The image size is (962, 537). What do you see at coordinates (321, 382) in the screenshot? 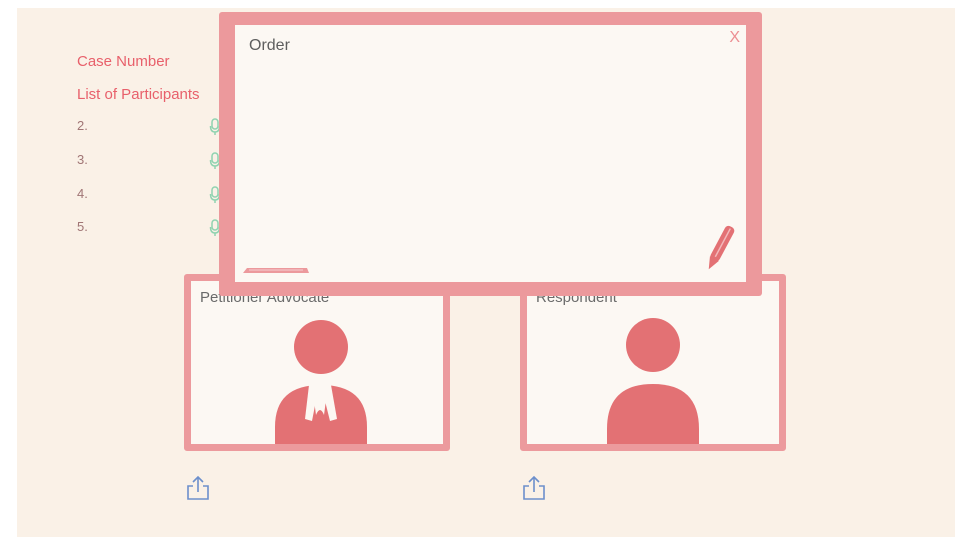
I see `advocate-avatar-icon` at bounding box center [321, 382].